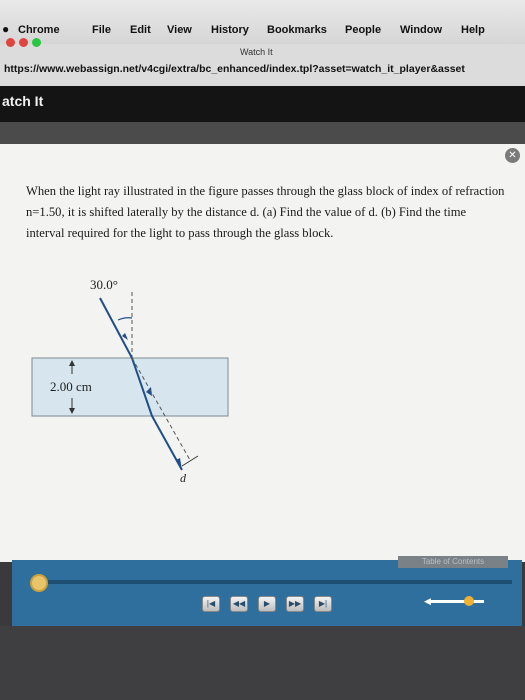  Describe the element at coordinates (190, 461) in the screenshot. I see `shift-marker` at that location.